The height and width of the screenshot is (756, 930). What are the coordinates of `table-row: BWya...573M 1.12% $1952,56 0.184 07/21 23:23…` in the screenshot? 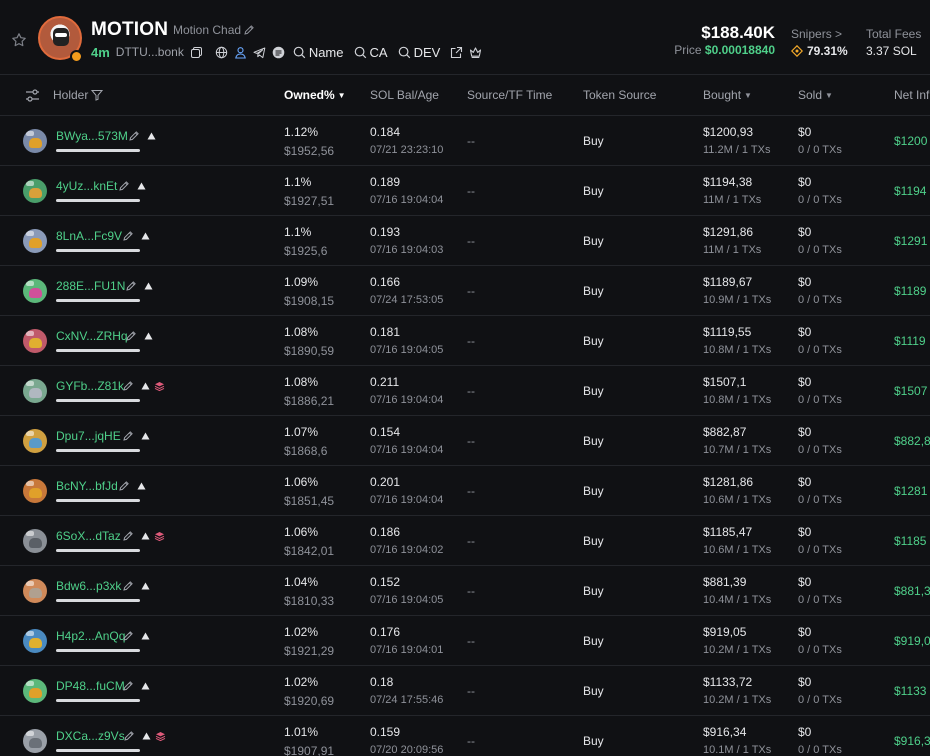 It's located at (465, 141).